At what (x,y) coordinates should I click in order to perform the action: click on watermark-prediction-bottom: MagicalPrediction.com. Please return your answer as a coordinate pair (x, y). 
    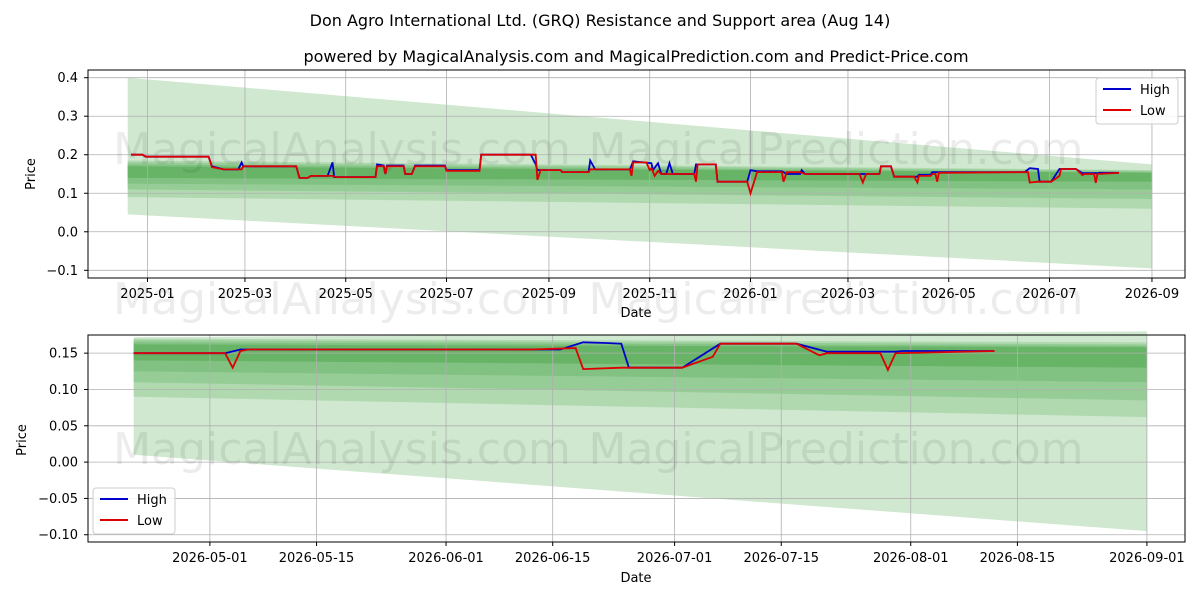
    Looking at the image, I should click on (836, 449).